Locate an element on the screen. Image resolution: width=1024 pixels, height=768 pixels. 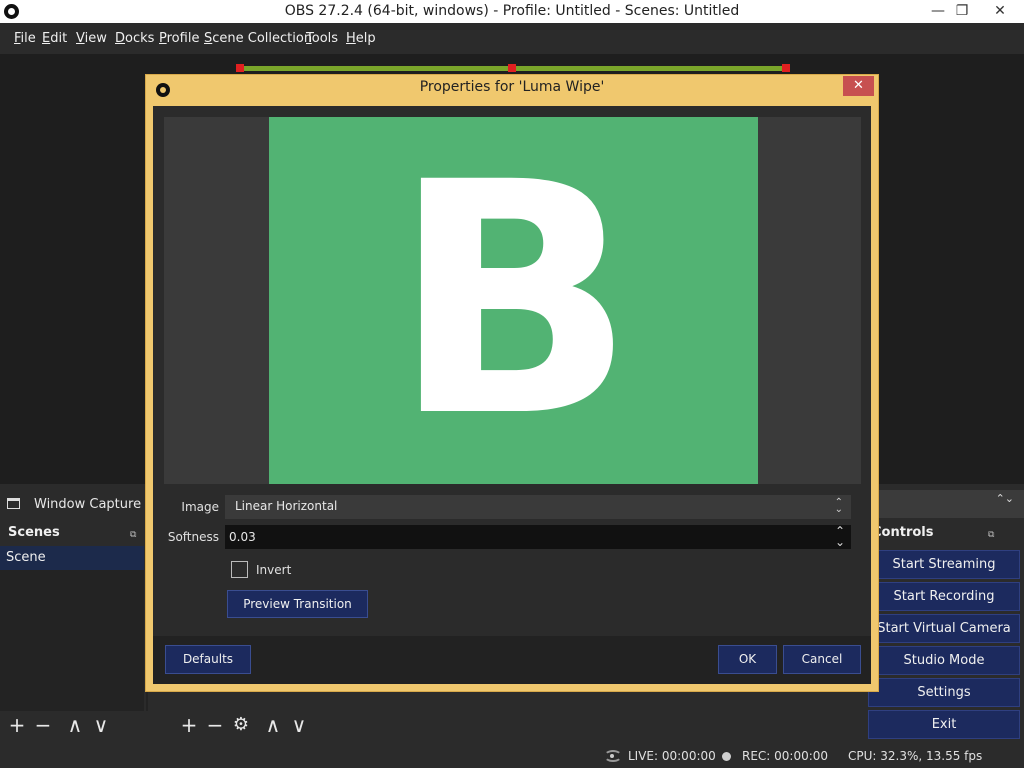
source-name: Window Capture is located at coordinates (88, 504).